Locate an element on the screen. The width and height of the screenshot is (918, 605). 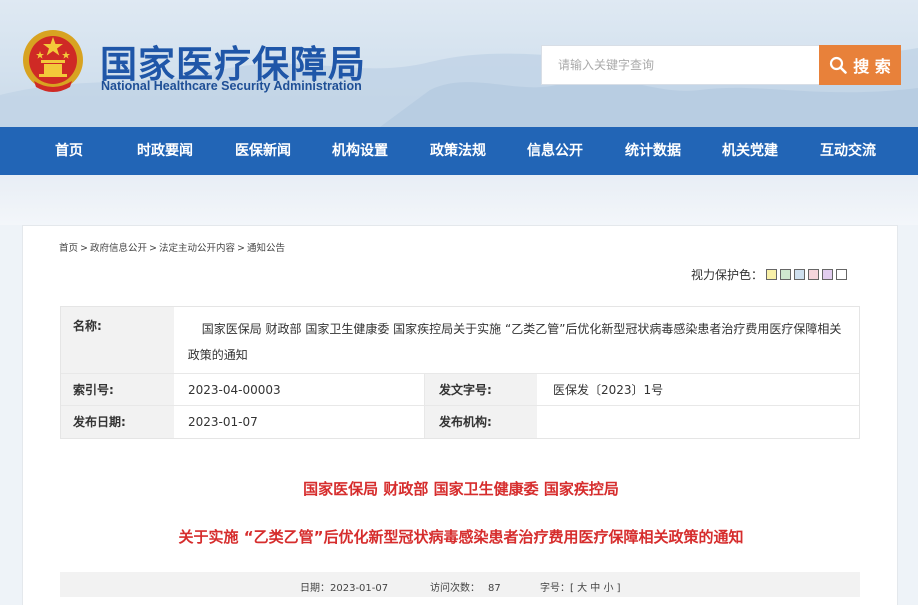
meta-font-size: 字号：[ 大 中 小 ] is located at coordinates (580, 586).